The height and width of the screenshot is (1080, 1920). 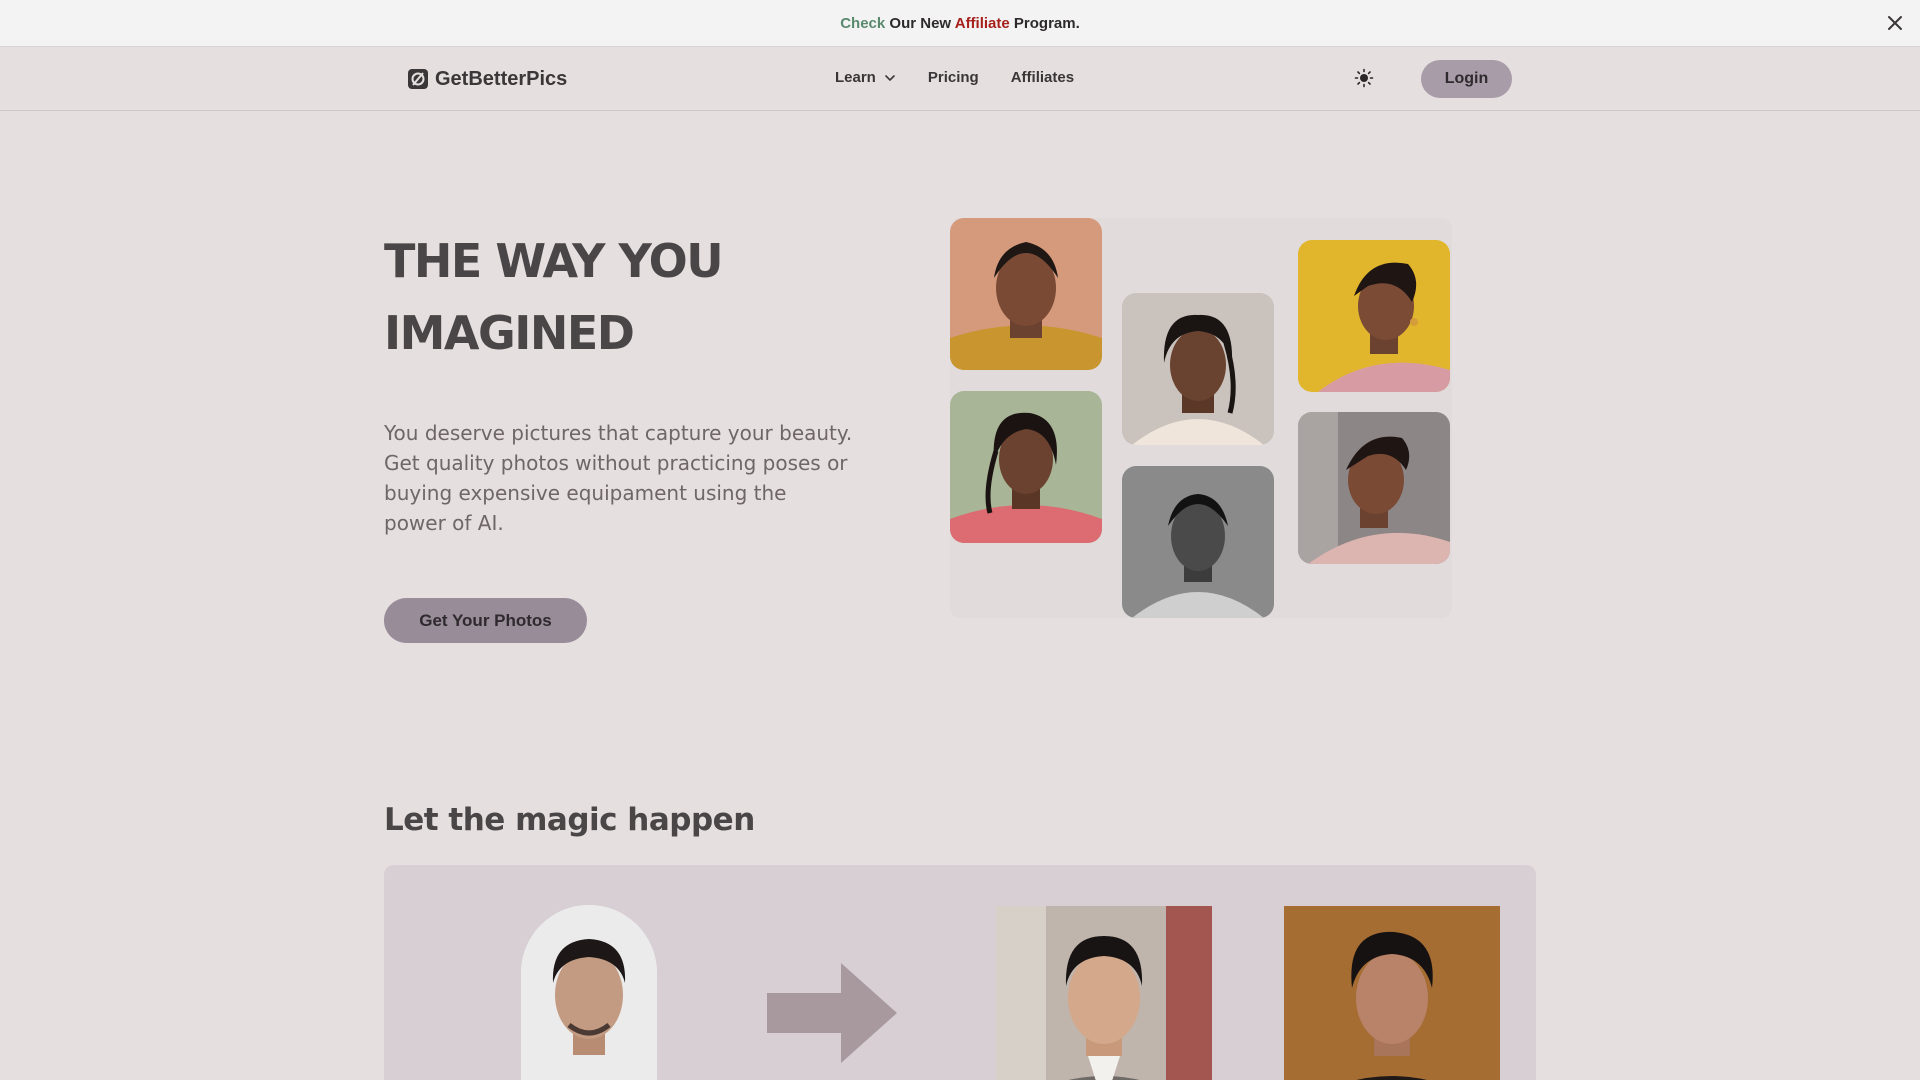 What do you see at coordinates (418, 79) in the screenshot?
I see `logo-icon` at bounding box center [418, 79].